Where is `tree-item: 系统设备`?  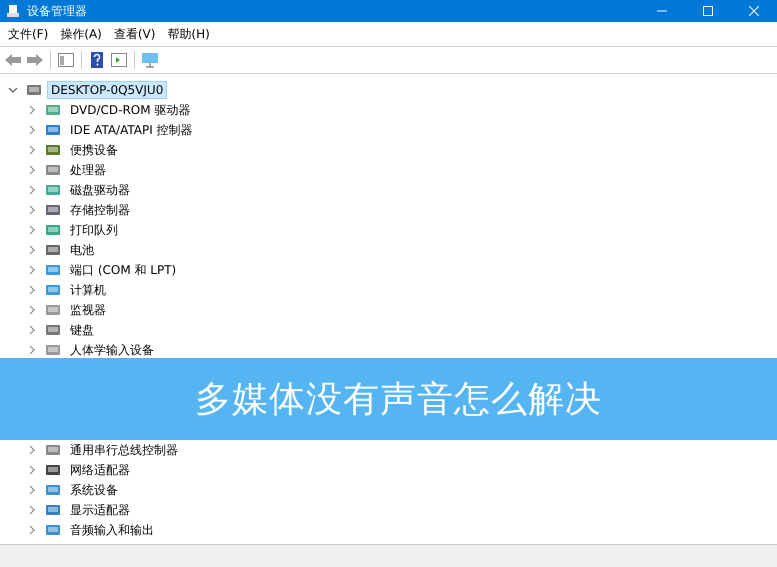
tree-item: 系统设备 is located at coordinates (94, 490).